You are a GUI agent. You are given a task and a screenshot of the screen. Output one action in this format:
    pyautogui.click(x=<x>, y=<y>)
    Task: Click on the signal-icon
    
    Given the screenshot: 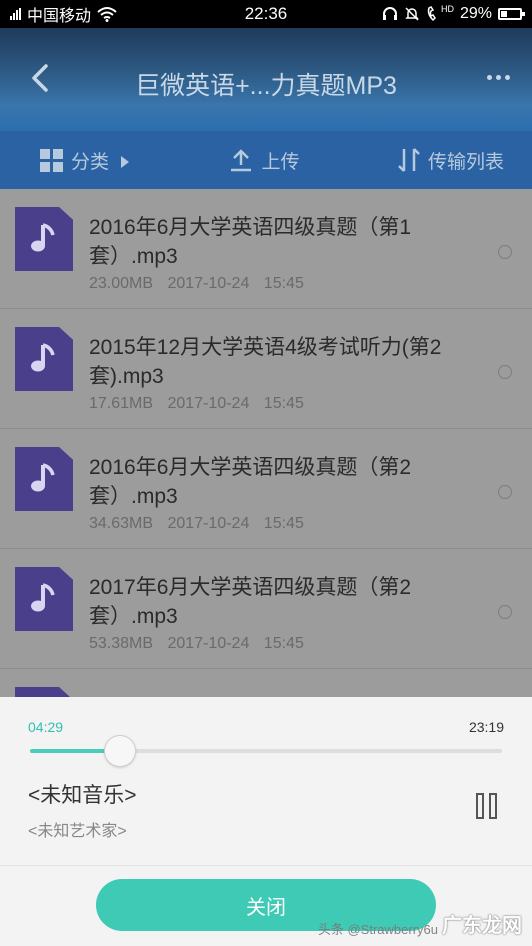 What is the action you would take?
    pyautogui.click(x=15, y=14)
    